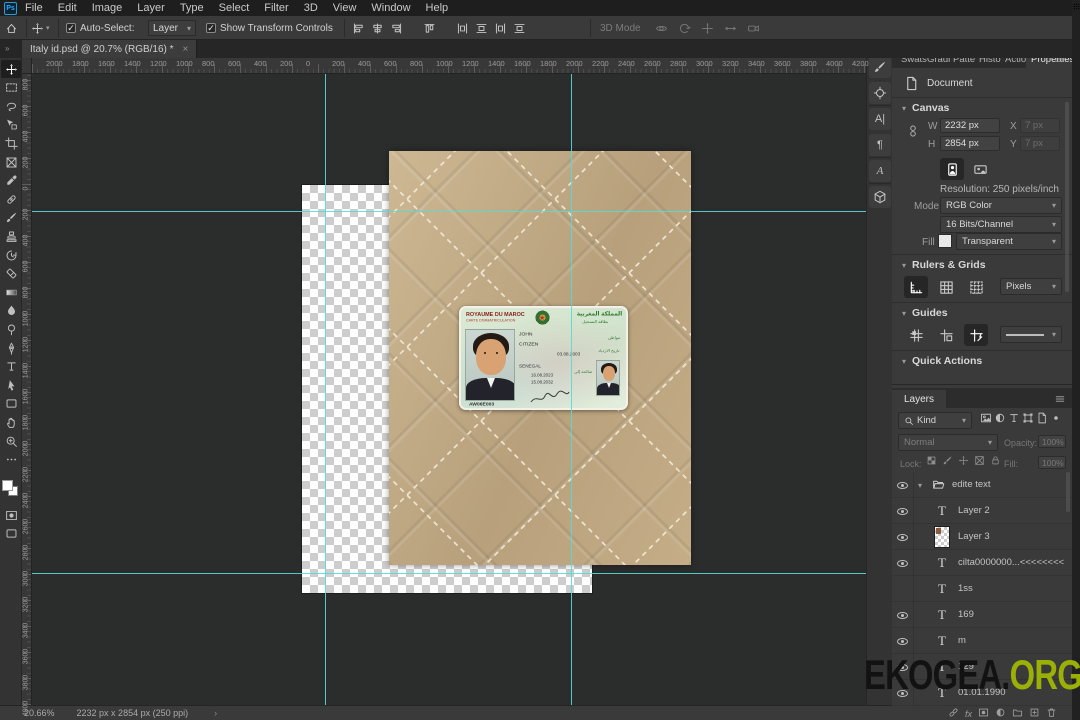 Image resolution: width=1080 pixels, height=720 pixels. I want to click on lock-transp-lock-button, so click(931, 460).